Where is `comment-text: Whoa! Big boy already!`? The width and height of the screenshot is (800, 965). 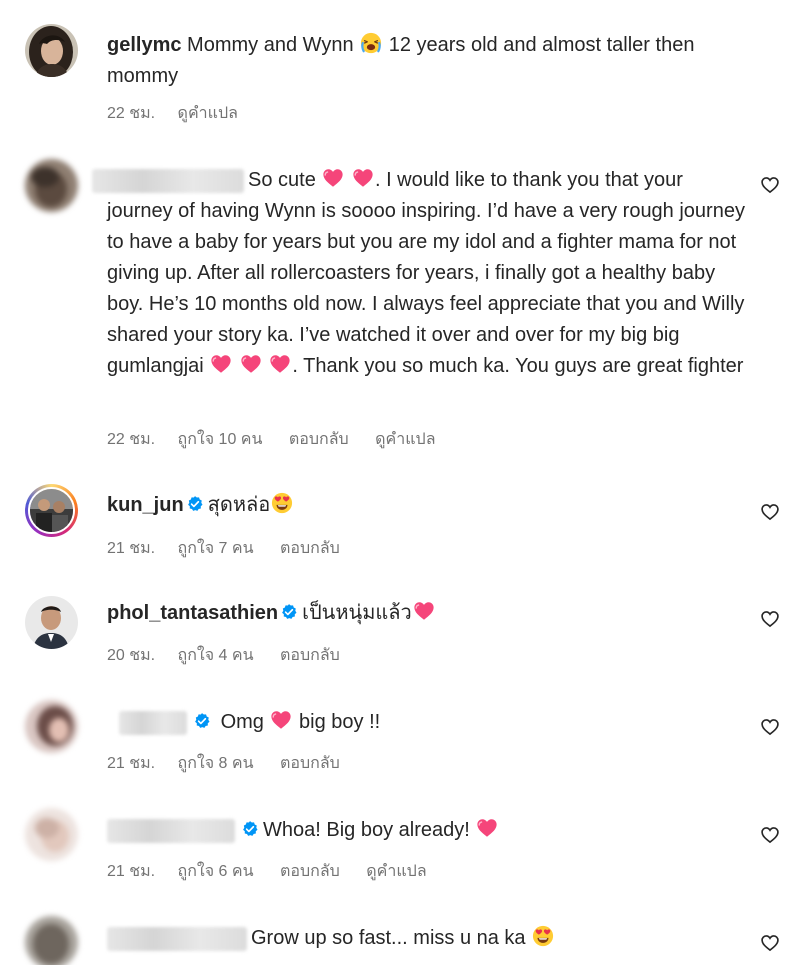 comment-text: Whoa! Big boy already! is located at coordinates (427, 830).